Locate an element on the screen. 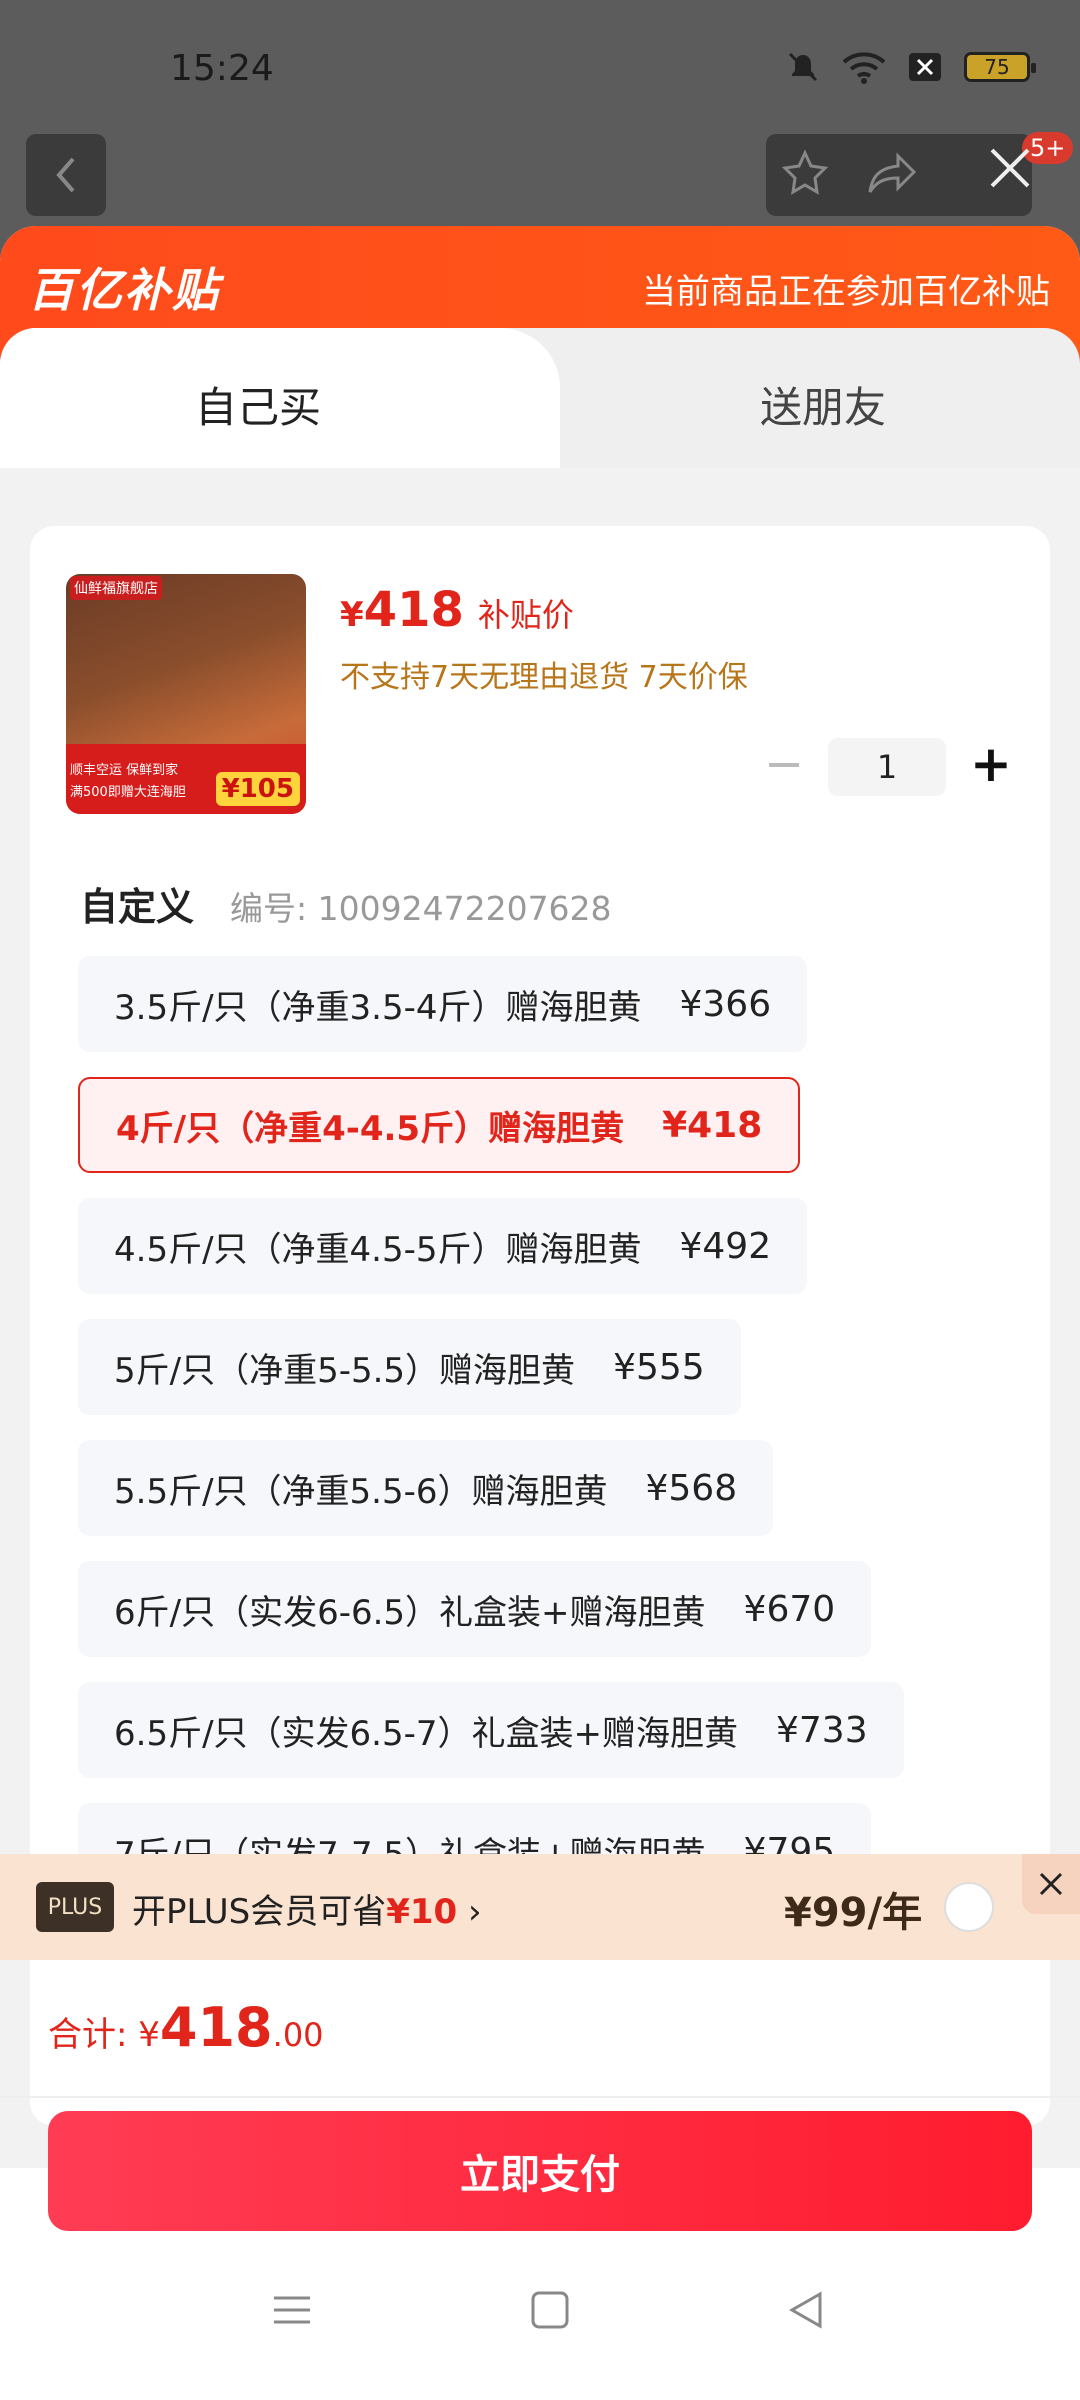  increase-button: + is located at coordinates (991, 764).